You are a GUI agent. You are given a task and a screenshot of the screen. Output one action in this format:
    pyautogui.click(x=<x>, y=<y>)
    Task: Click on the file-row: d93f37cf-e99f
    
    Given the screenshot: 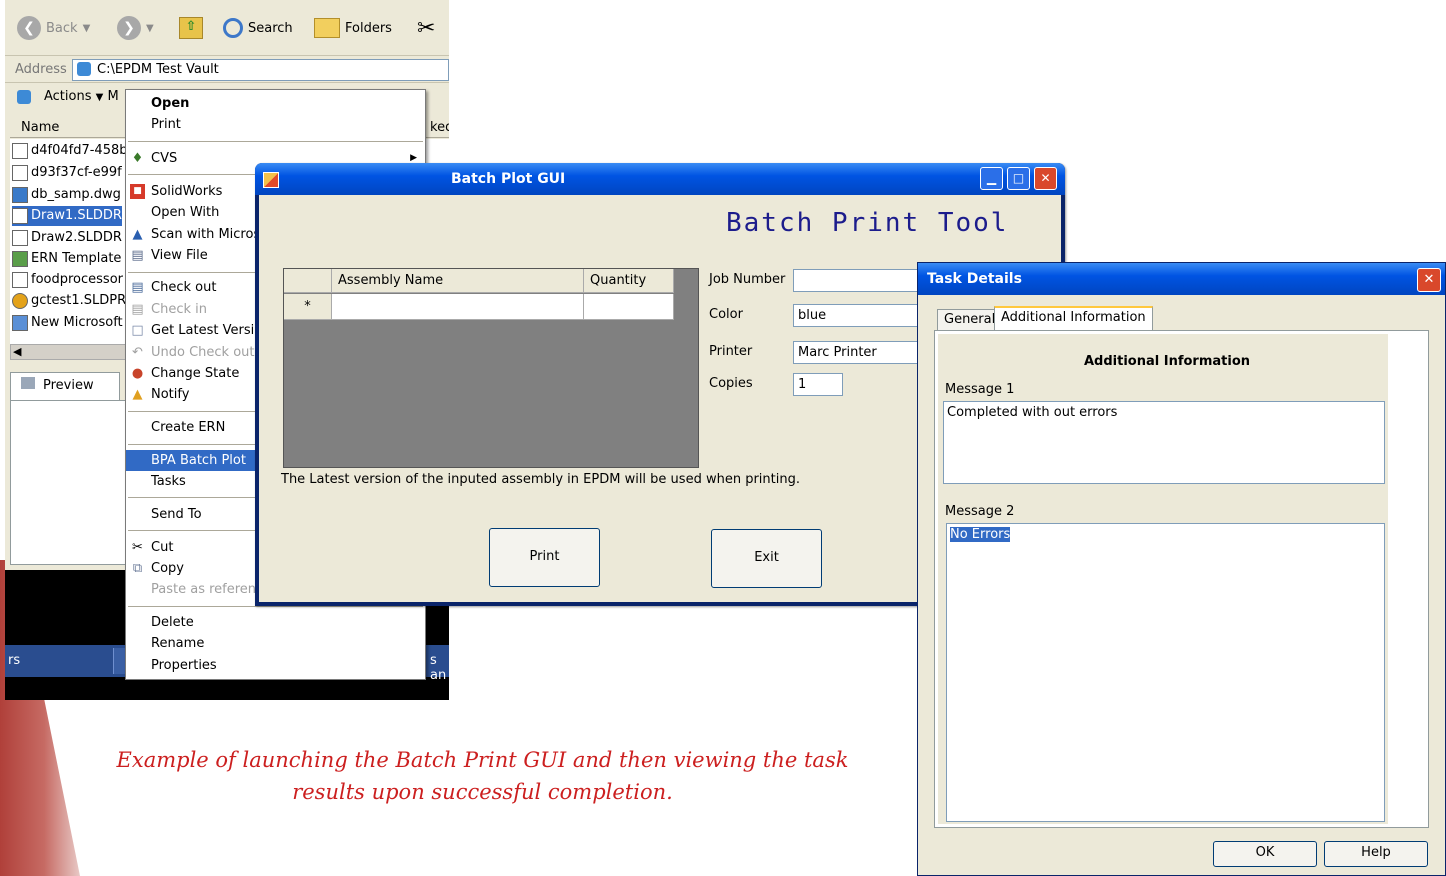 What is the action you would take?
    pyautogui.click(x=67, y=173)
    